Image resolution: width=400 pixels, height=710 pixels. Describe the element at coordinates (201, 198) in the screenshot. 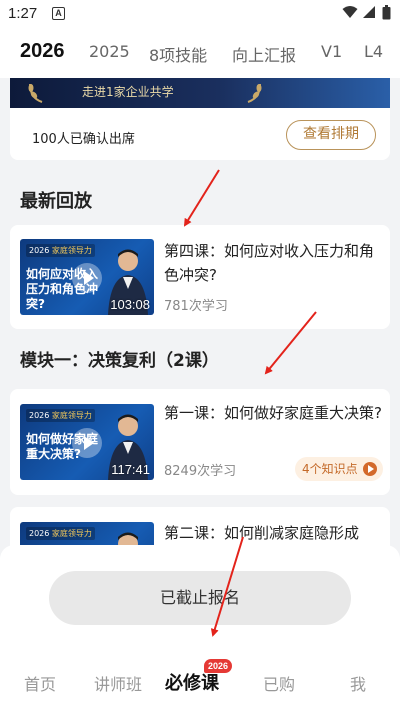

I see `arrow-annotation` at that location.